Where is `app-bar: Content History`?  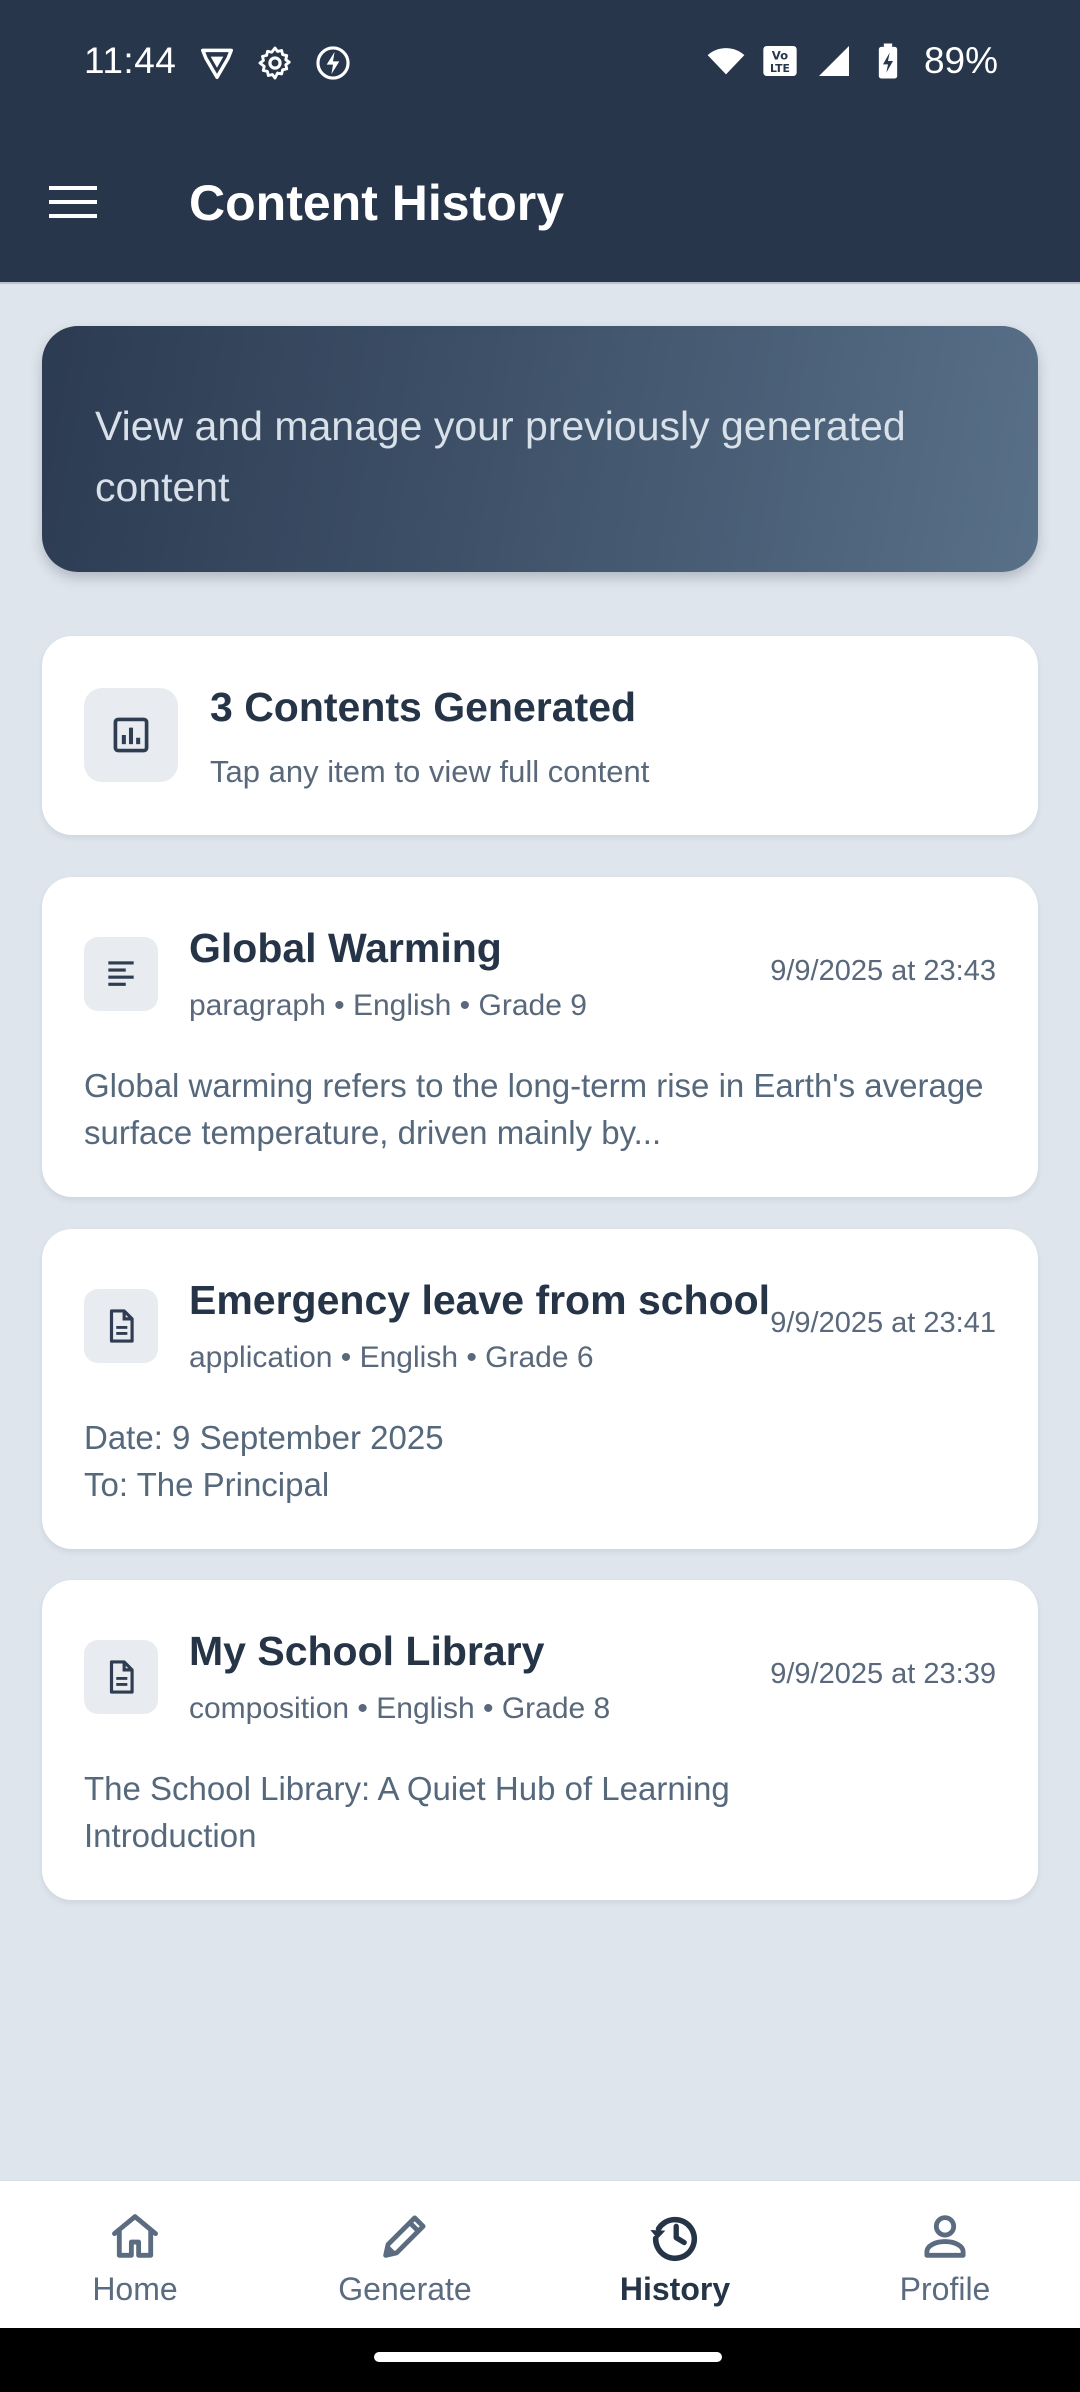
app-bar: Content History is located at coordinates (540, 204).